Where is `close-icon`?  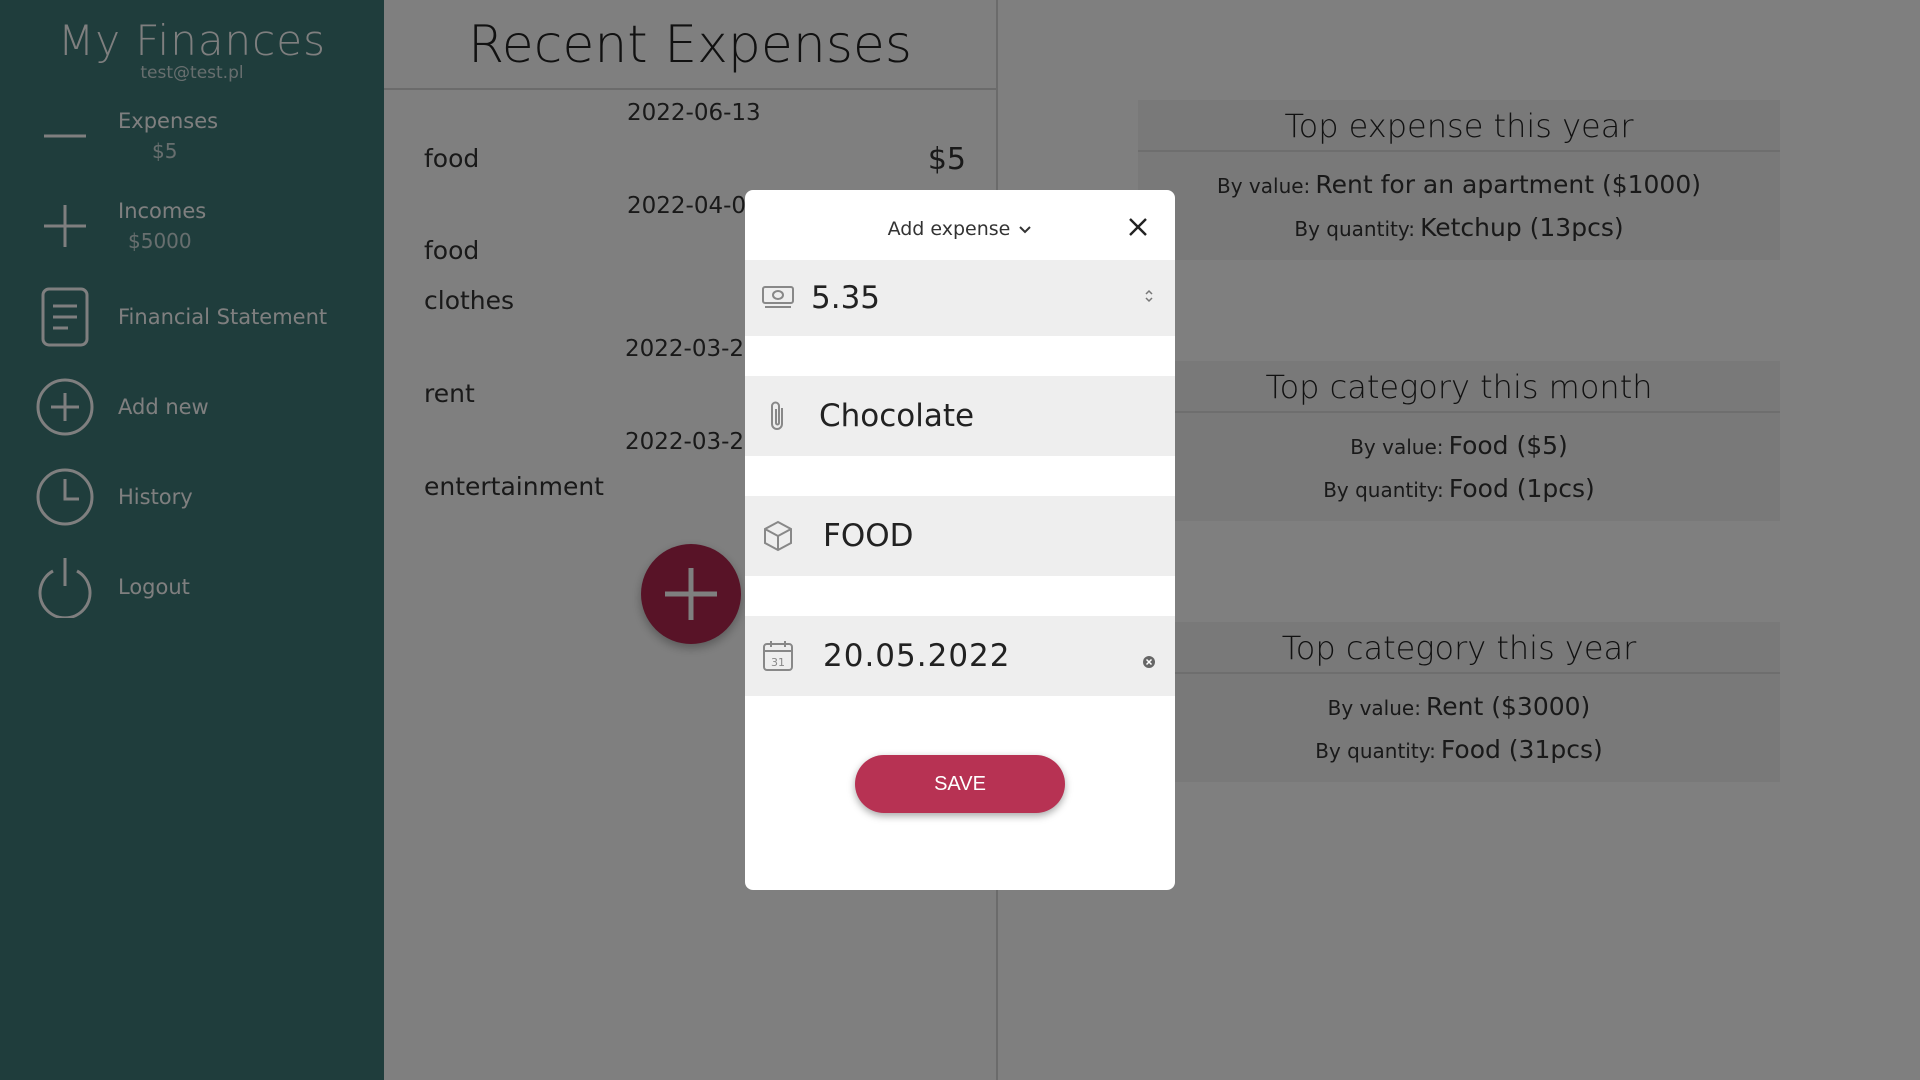
close-icon is located at coordinates (1138, 227).